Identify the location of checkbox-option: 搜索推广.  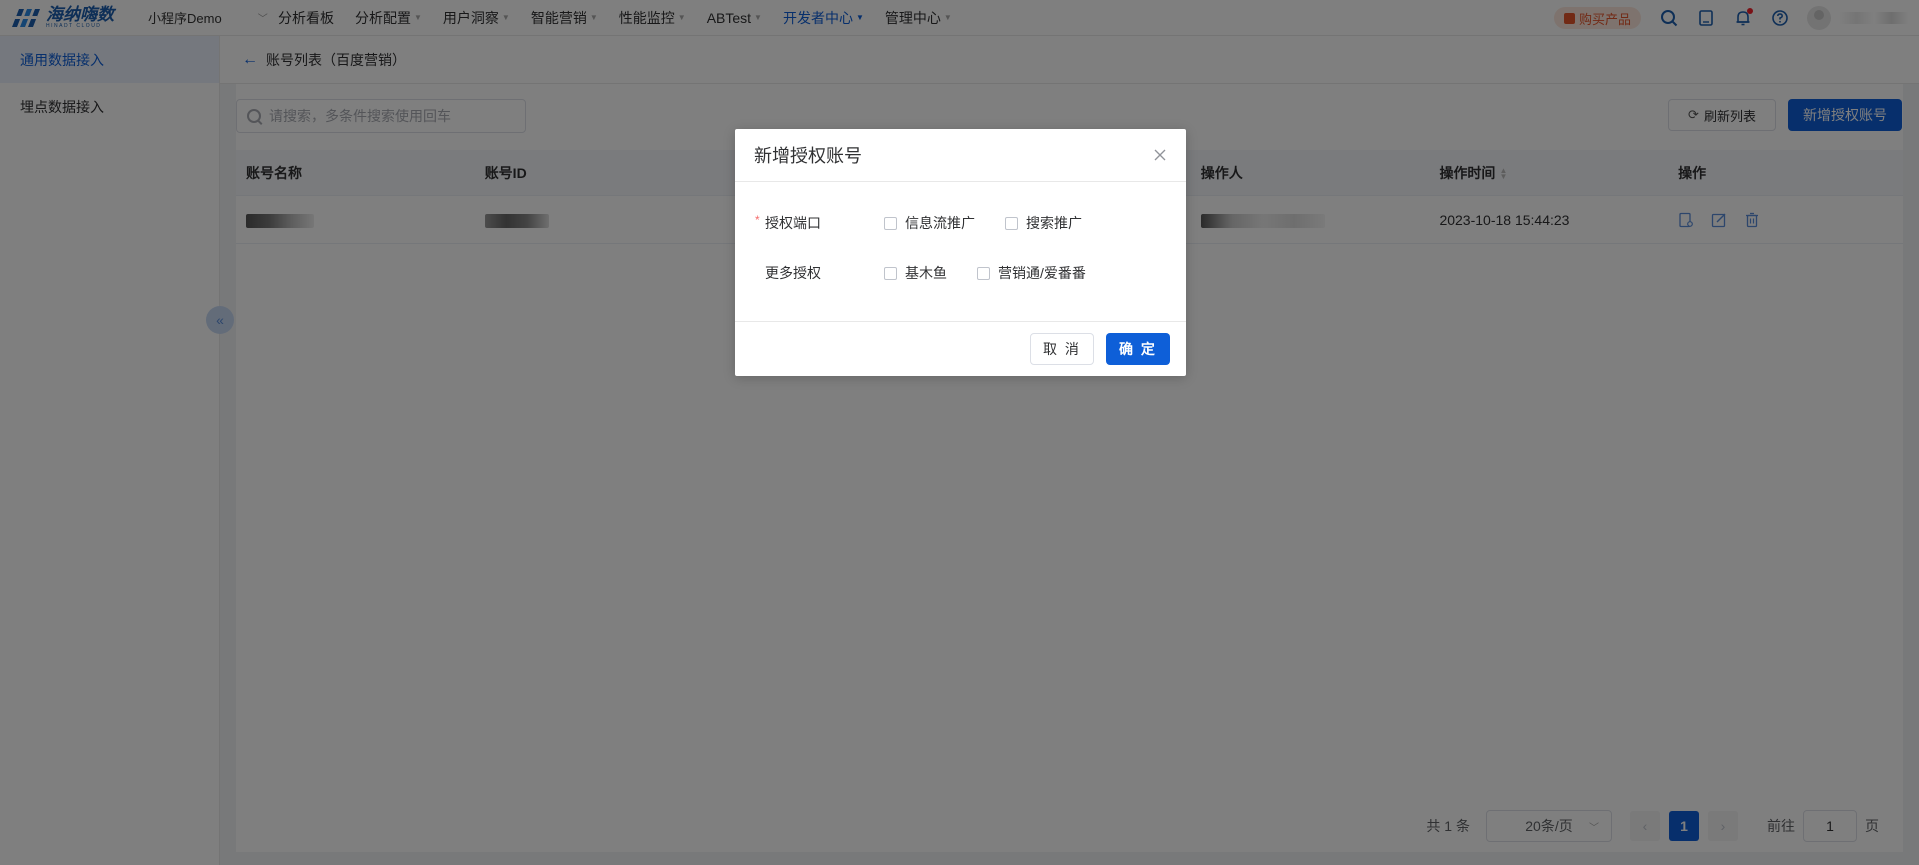
(1043, 223).